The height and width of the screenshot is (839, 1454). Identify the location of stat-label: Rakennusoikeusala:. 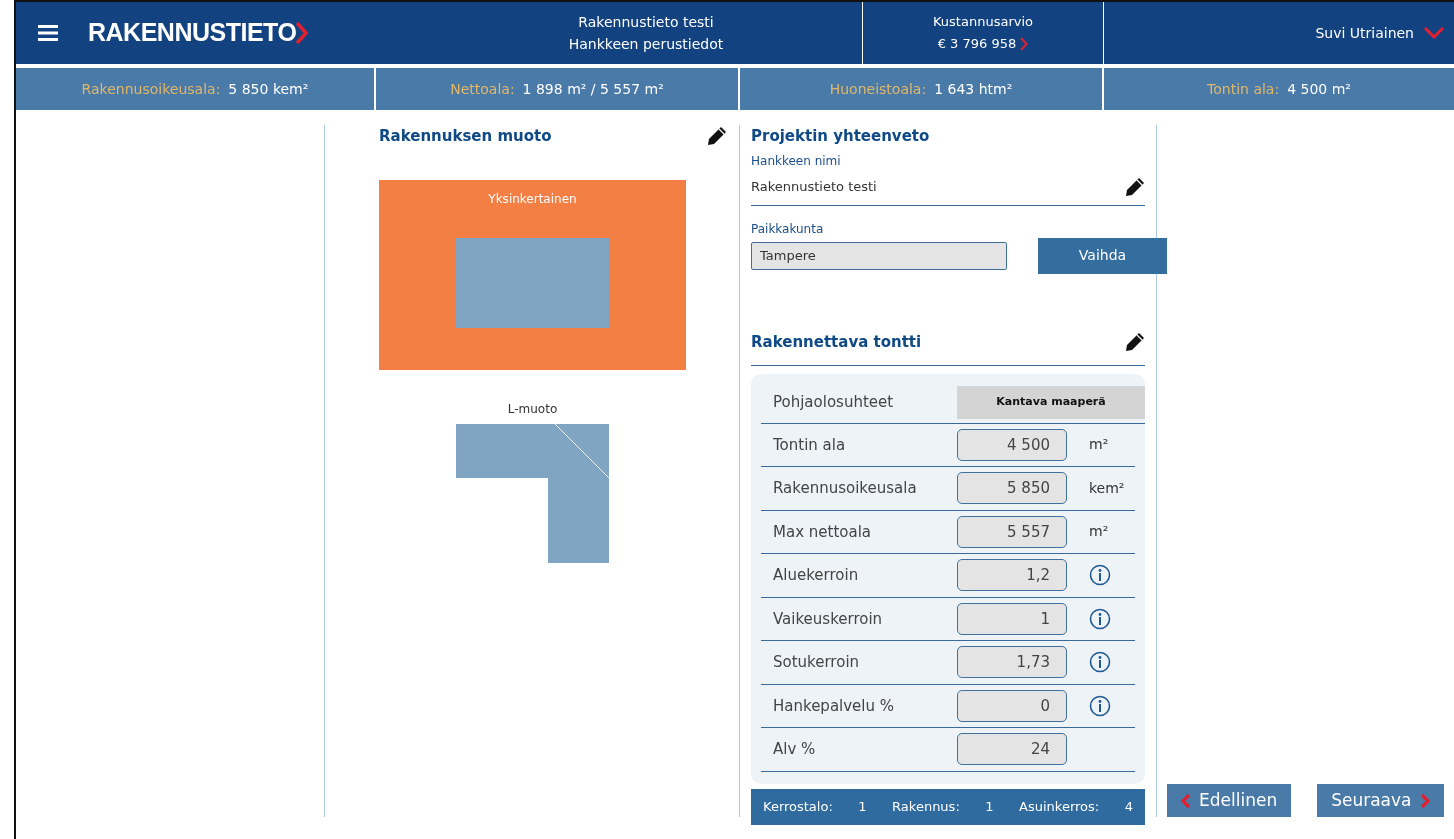
(151, 89).